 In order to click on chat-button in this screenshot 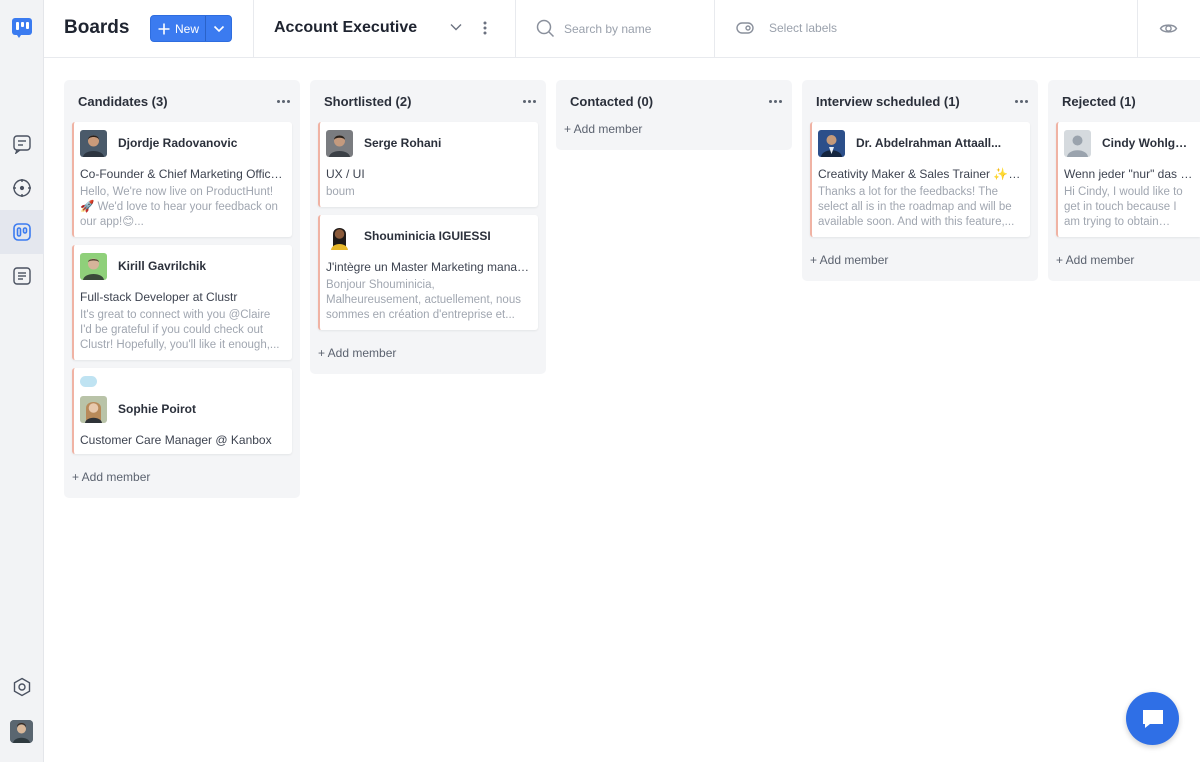, I will do `click(1152, 718)`.